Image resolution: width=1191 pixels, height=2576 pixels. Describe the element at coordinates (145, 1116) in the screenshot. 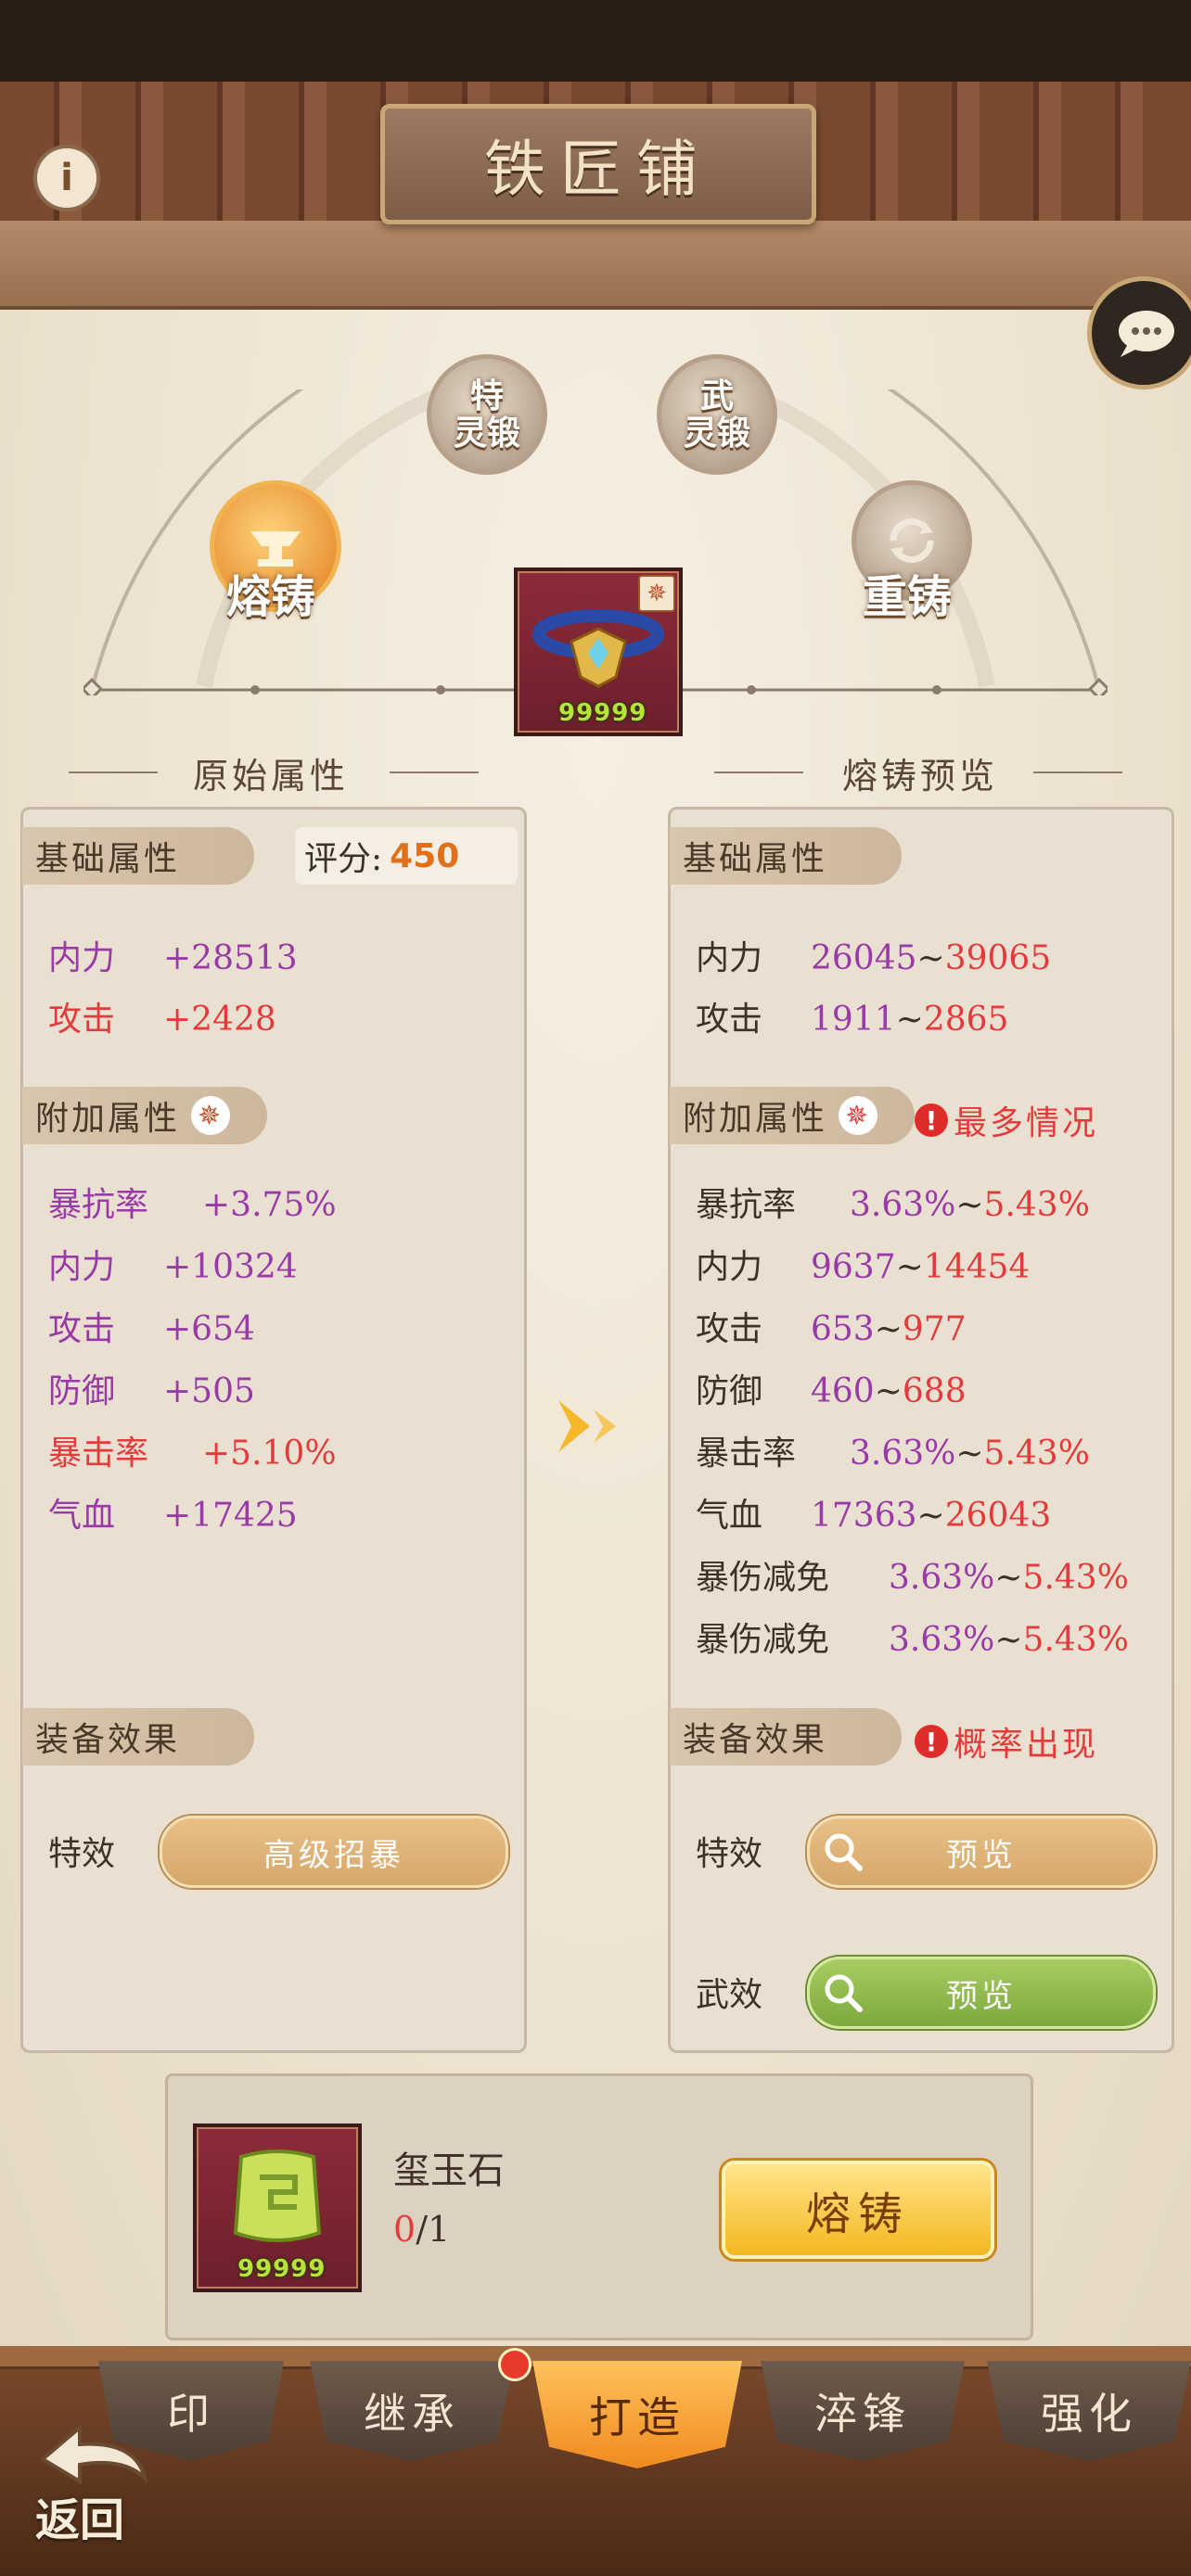

I see `left-extra-attr-tag: 附加属性 ✵` at that location.